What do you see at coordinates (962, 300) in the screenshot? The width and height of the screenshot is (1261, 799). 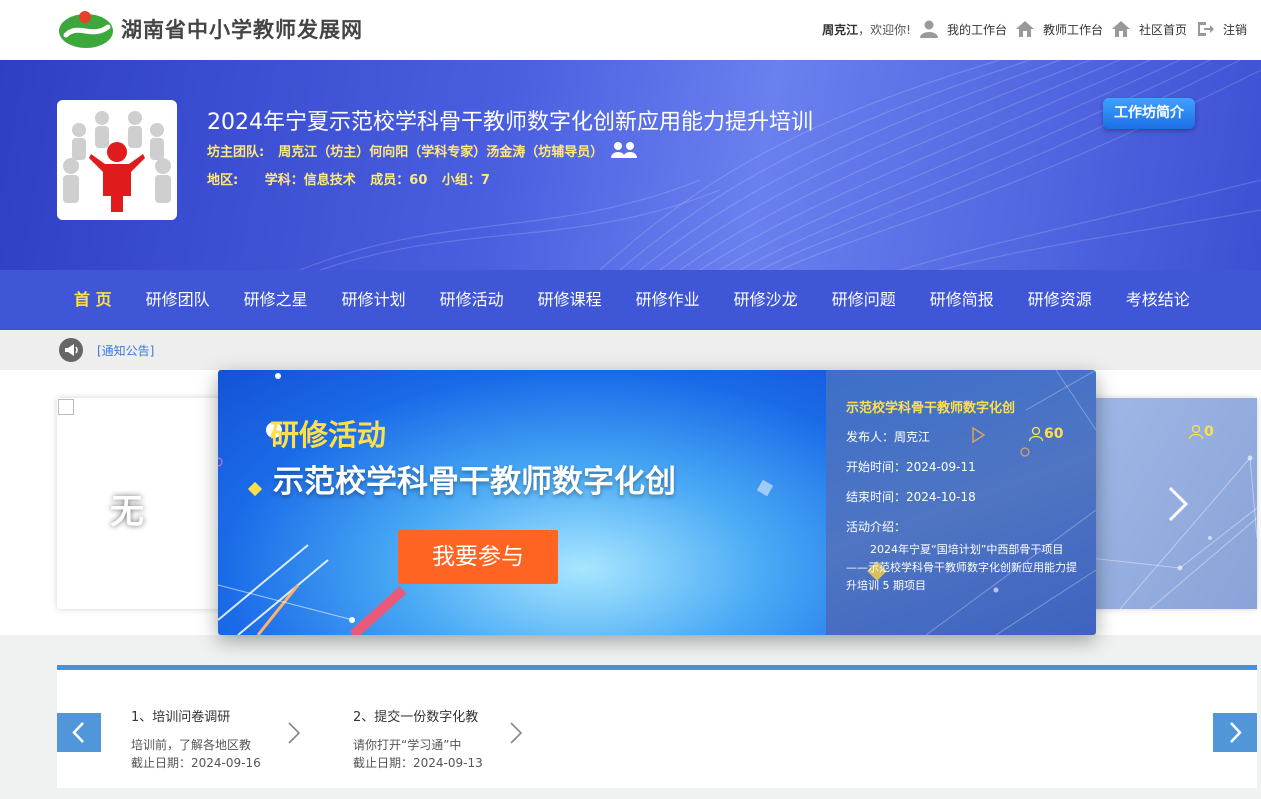 I see `nav-briefings: 研修简报` at bounding box center [962, 300].